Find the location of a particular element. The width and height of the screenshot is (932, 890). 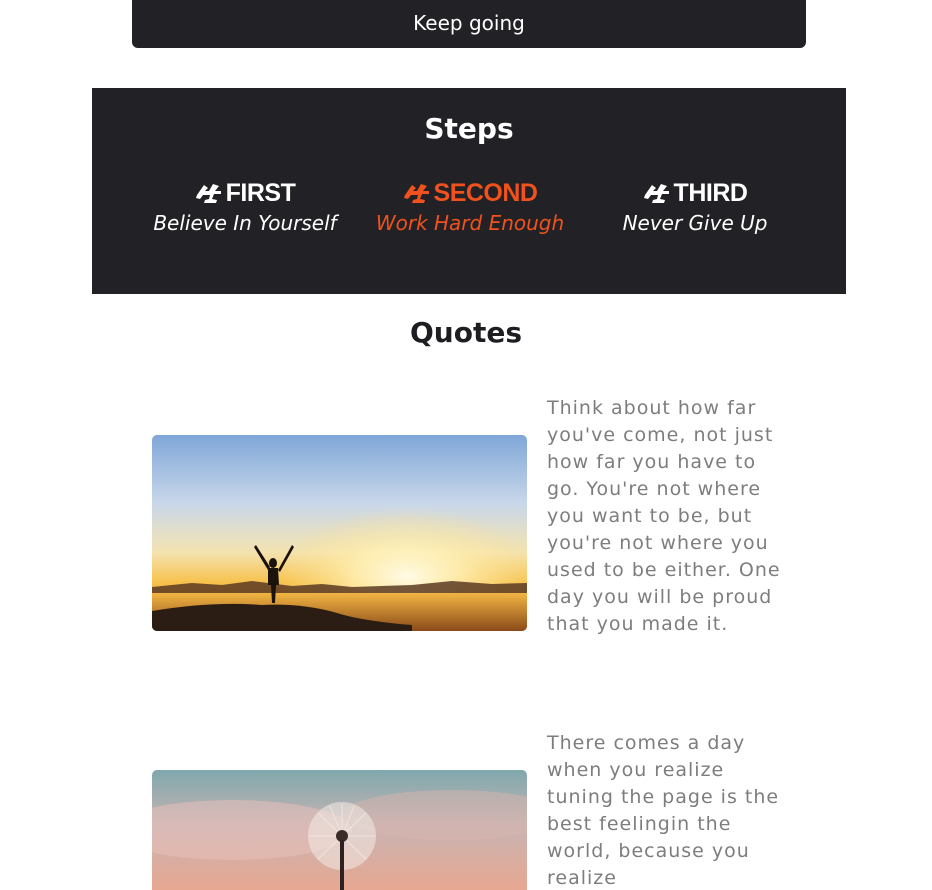

step-third-subtitle: Never Give Up is located at coordinates (695, 223).